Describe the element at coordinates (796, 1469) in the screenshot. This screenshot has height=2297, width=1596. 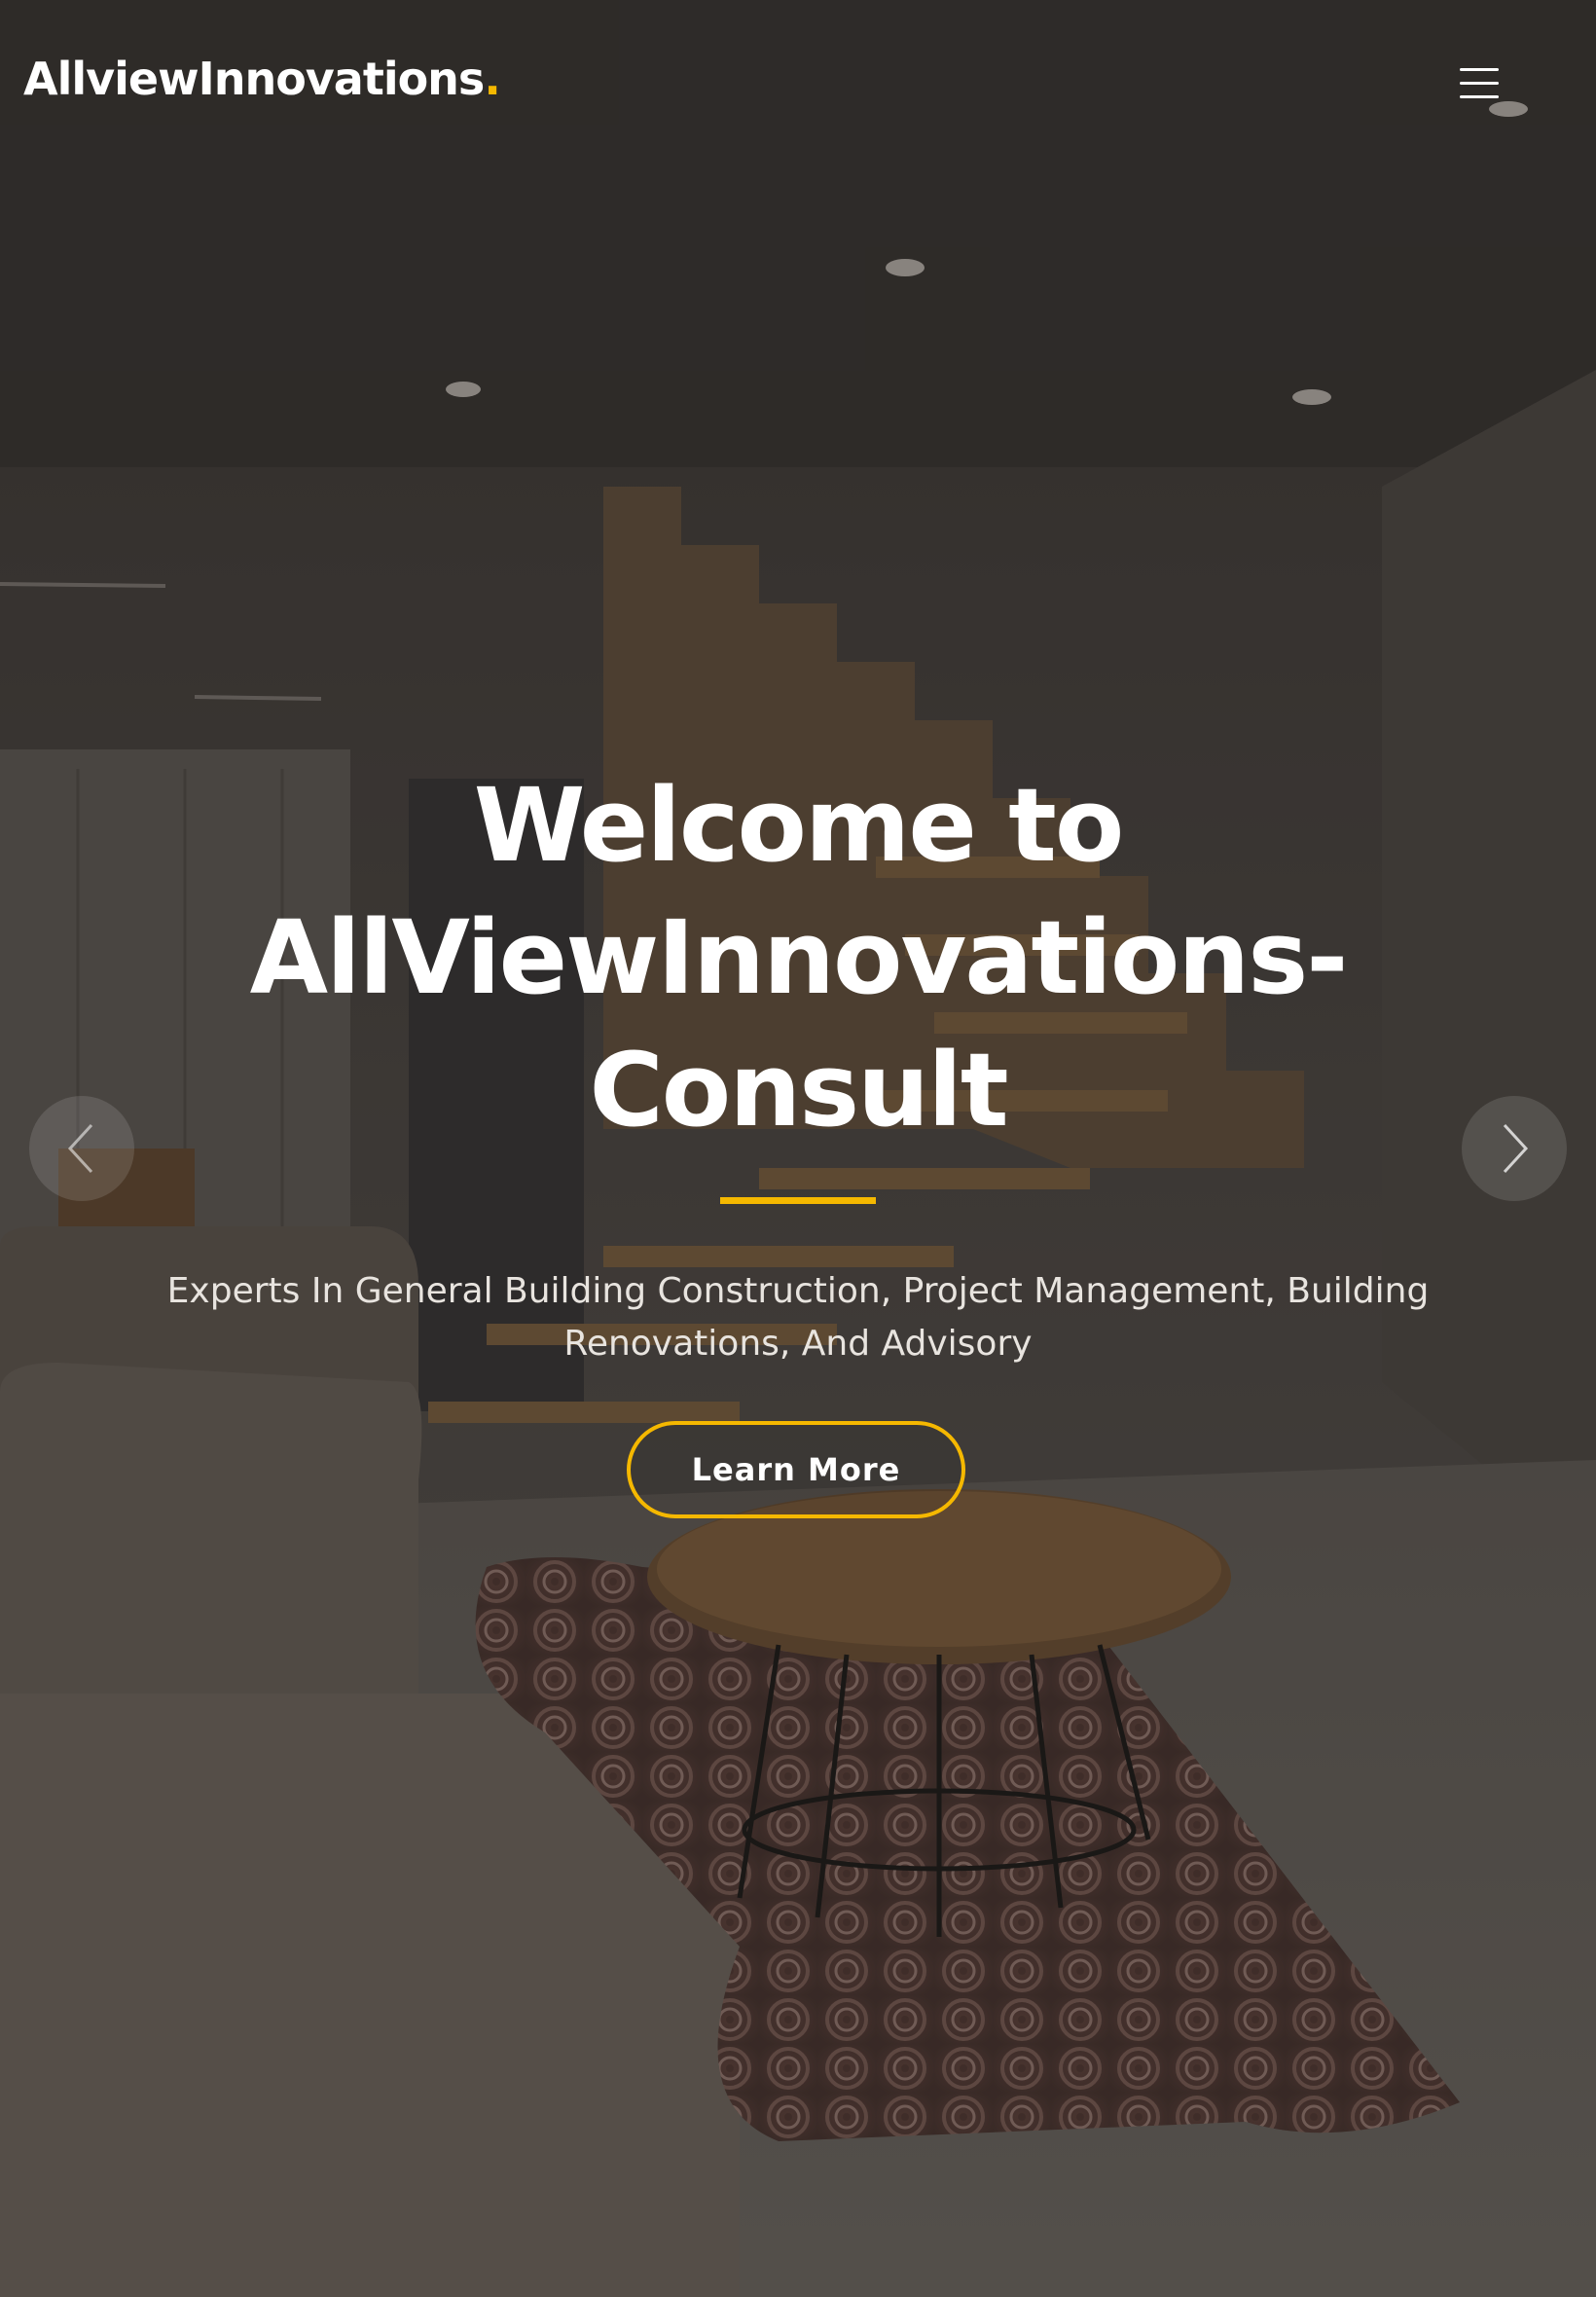
I see `learn-more-button: Learn More` at that location.